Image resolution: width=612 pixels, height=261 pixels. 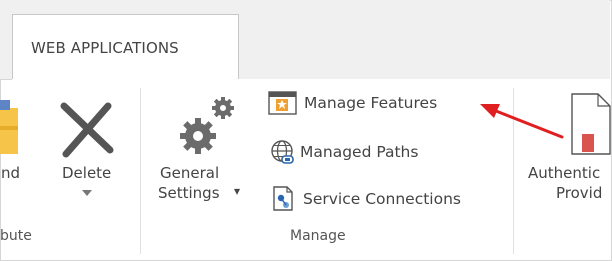 I want to click on partial-group-label: bute, so click(x=16, y=236).